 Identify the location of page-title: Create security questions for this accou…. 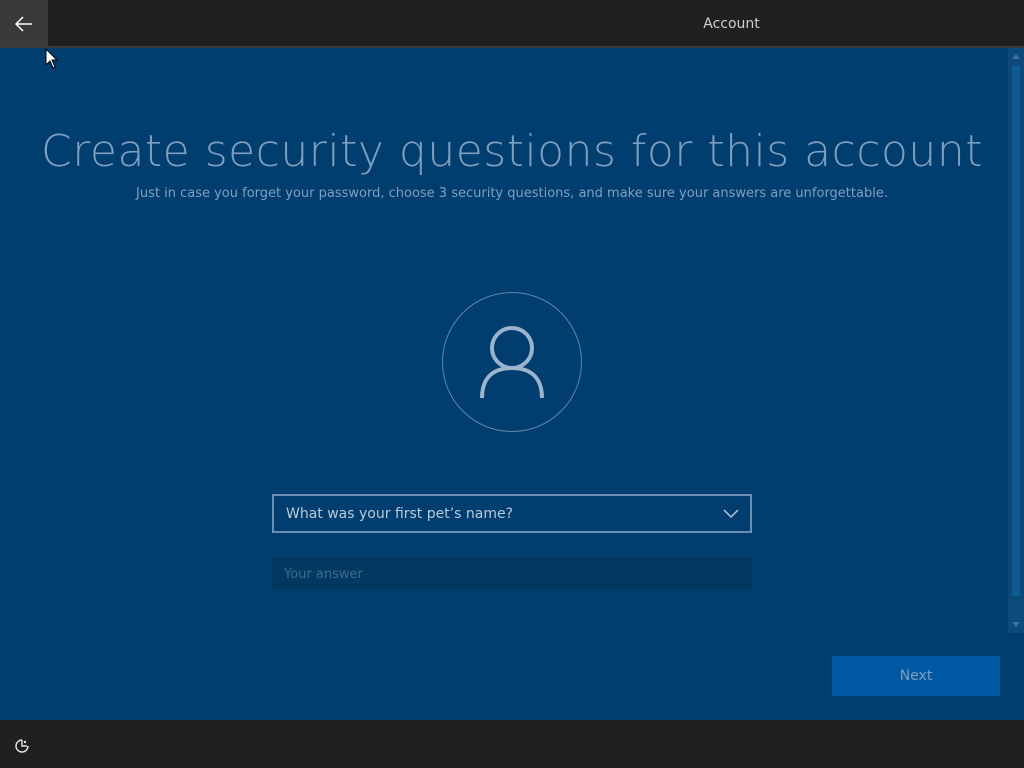
(512, 151).